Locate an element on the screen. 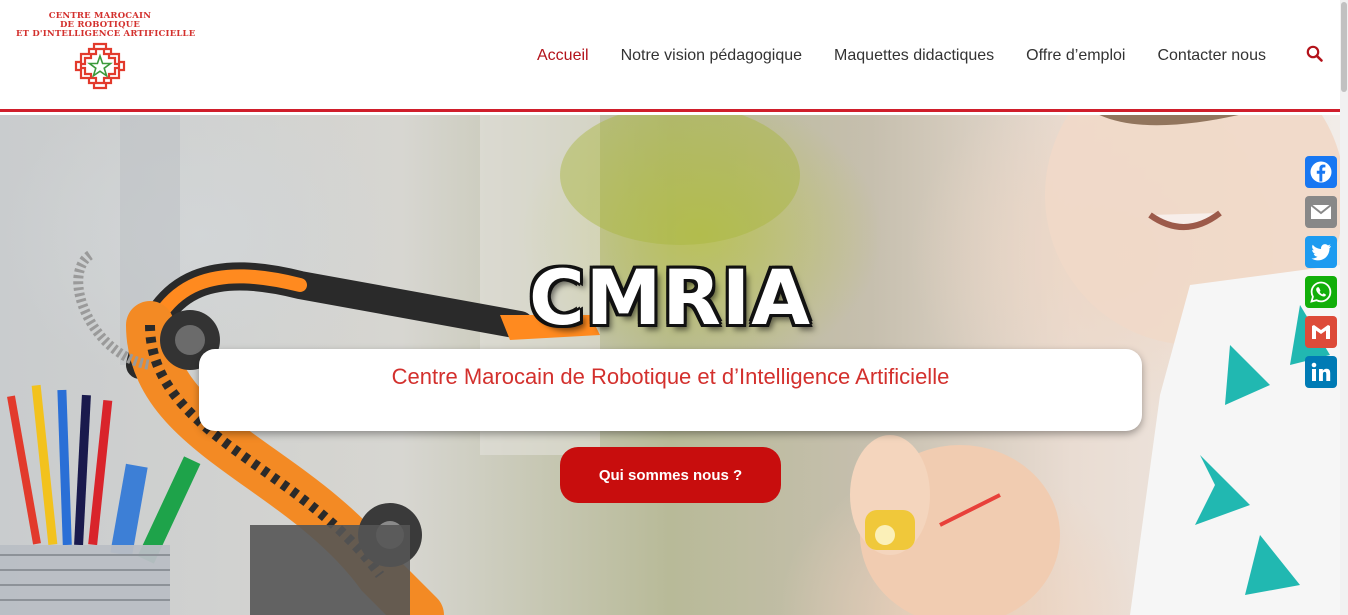 This screenshot has height=615, width=1348. social-share-bar is located at coordinates (1321, 276).